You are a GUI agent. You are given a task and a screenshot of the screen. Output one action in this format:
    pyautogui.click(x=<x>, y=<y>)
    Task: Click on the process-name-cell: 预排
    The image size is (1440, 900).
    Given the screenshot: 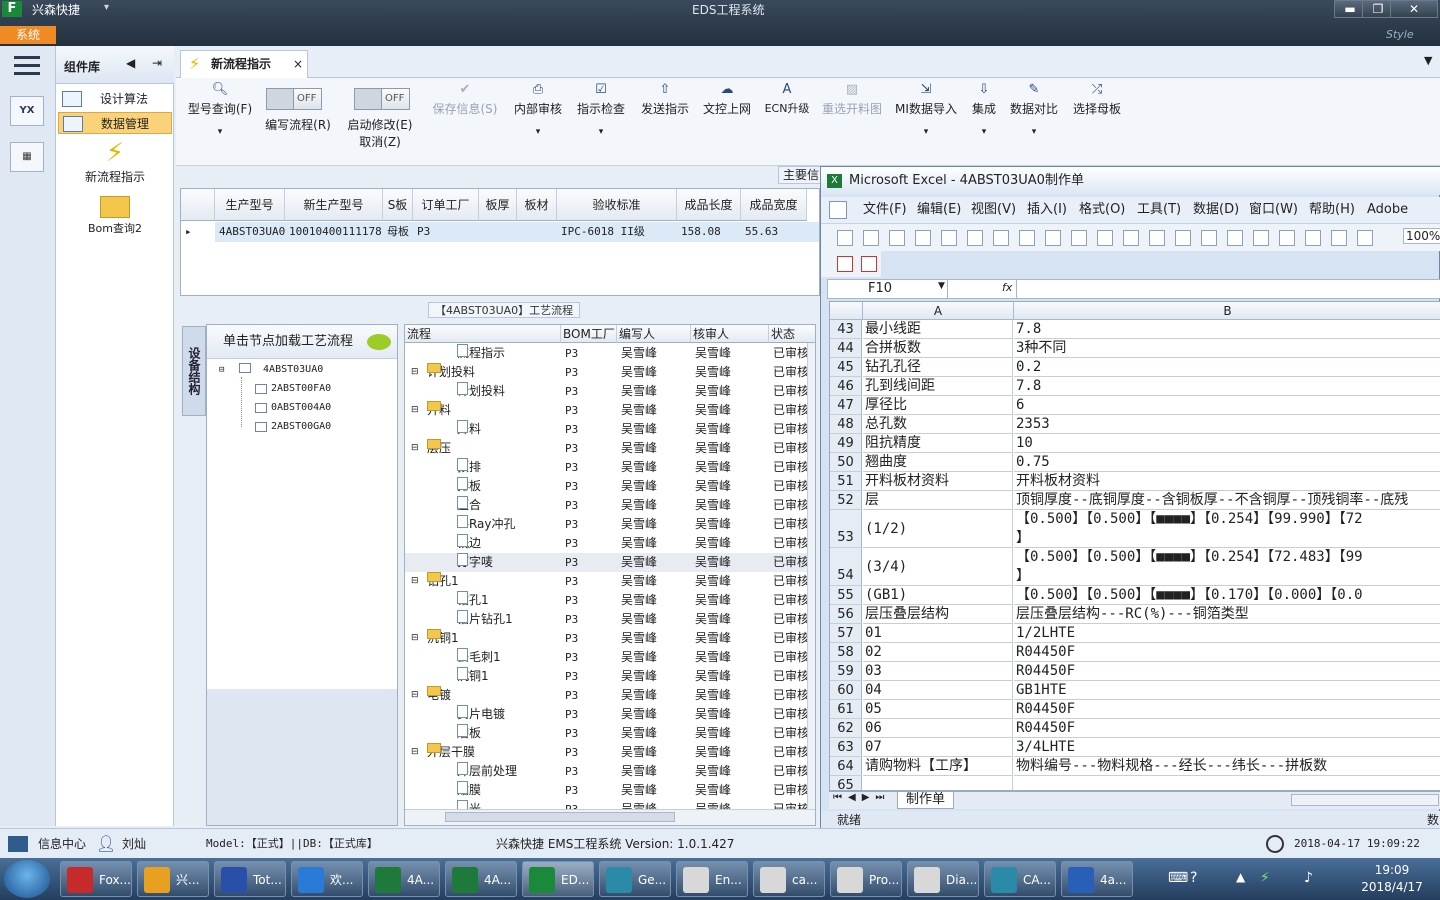 What is the action you would take?
    pyautogui.click(x=509, y=467)
    